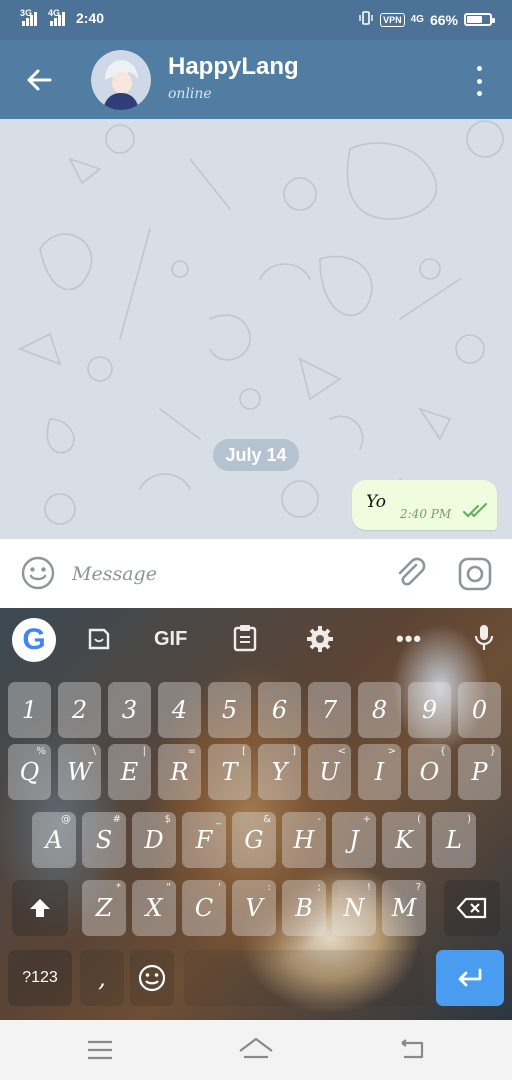 The width and height of the screenshot is (512, 1080). I want to click on number-key: 1, so click(29, 710).